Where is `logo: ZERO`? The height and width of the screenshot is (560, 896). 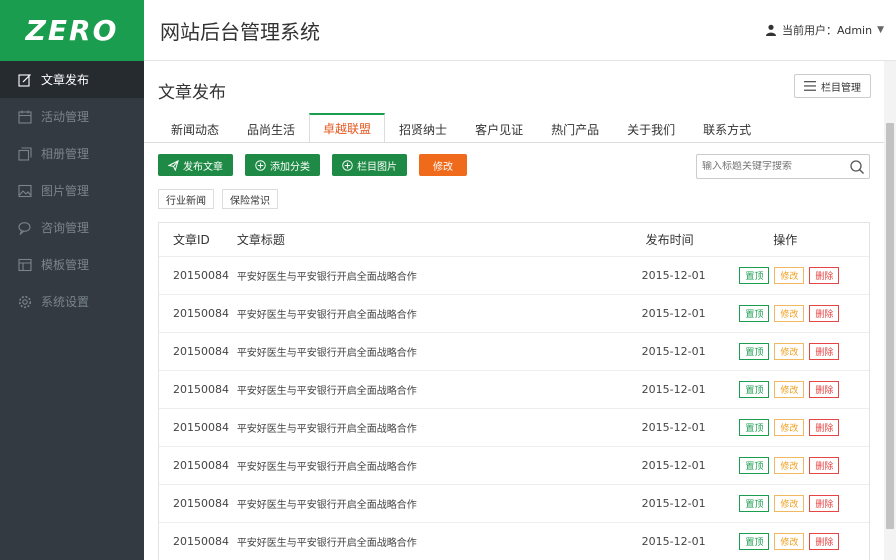 logo: ZERO is located at coordinates (72, 30).